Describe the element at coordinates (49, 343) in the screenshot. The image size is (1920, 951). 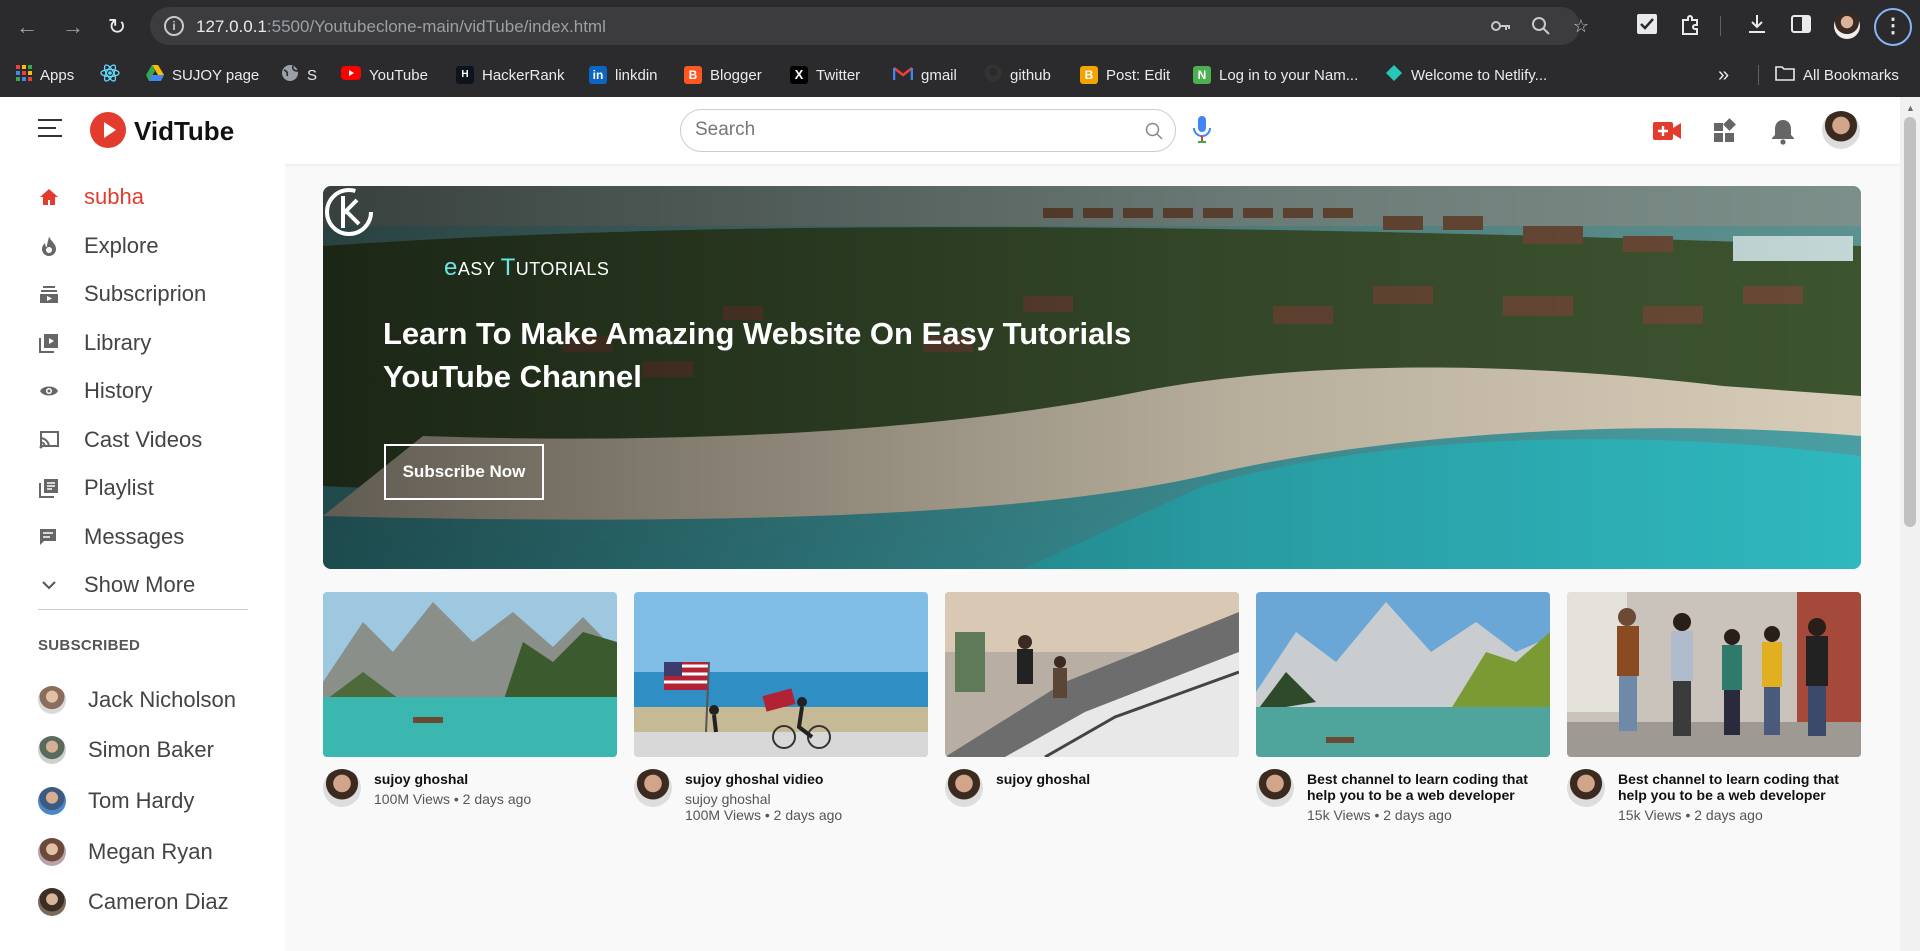
I see `library-icon` at that location.